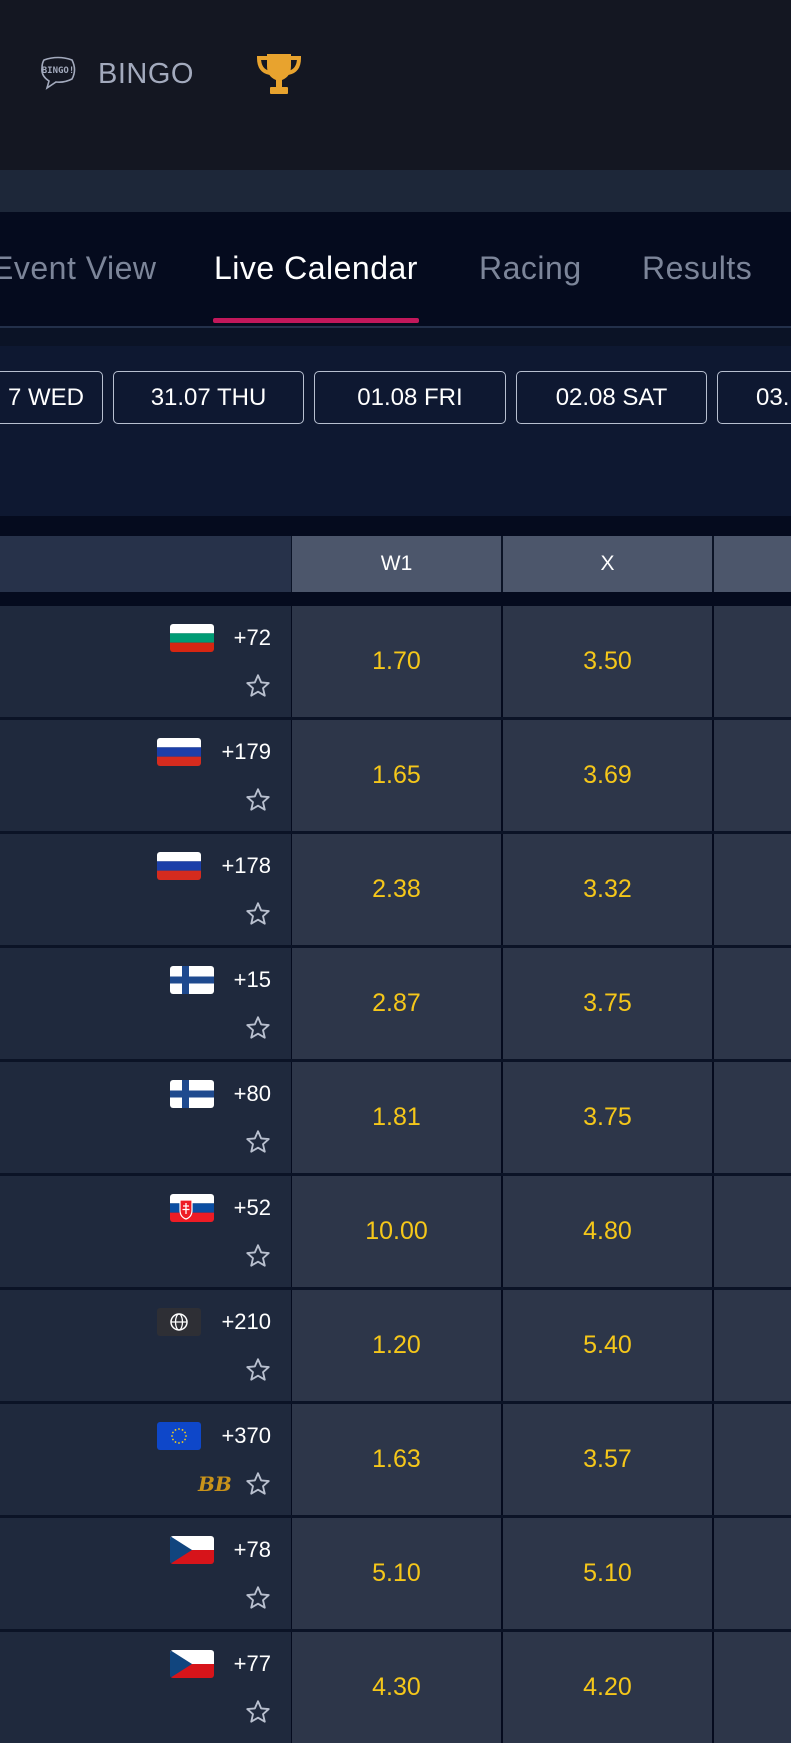  What do you see at coordinates (611, 397) in the screenshot?
I see `date-button-sat: 02.08 SAT` at bounding box center [611, 397].